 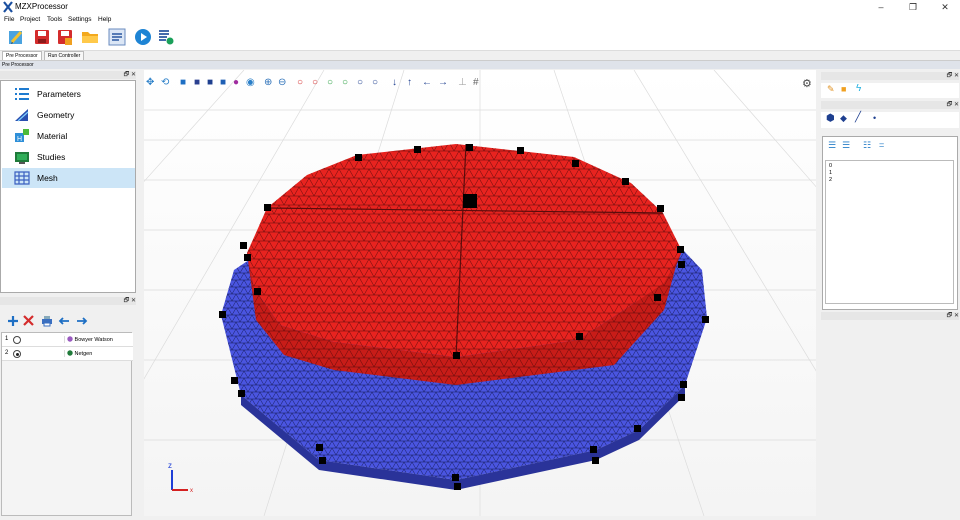 I want to click on minimize-button: –, so click(x=881, y=7).